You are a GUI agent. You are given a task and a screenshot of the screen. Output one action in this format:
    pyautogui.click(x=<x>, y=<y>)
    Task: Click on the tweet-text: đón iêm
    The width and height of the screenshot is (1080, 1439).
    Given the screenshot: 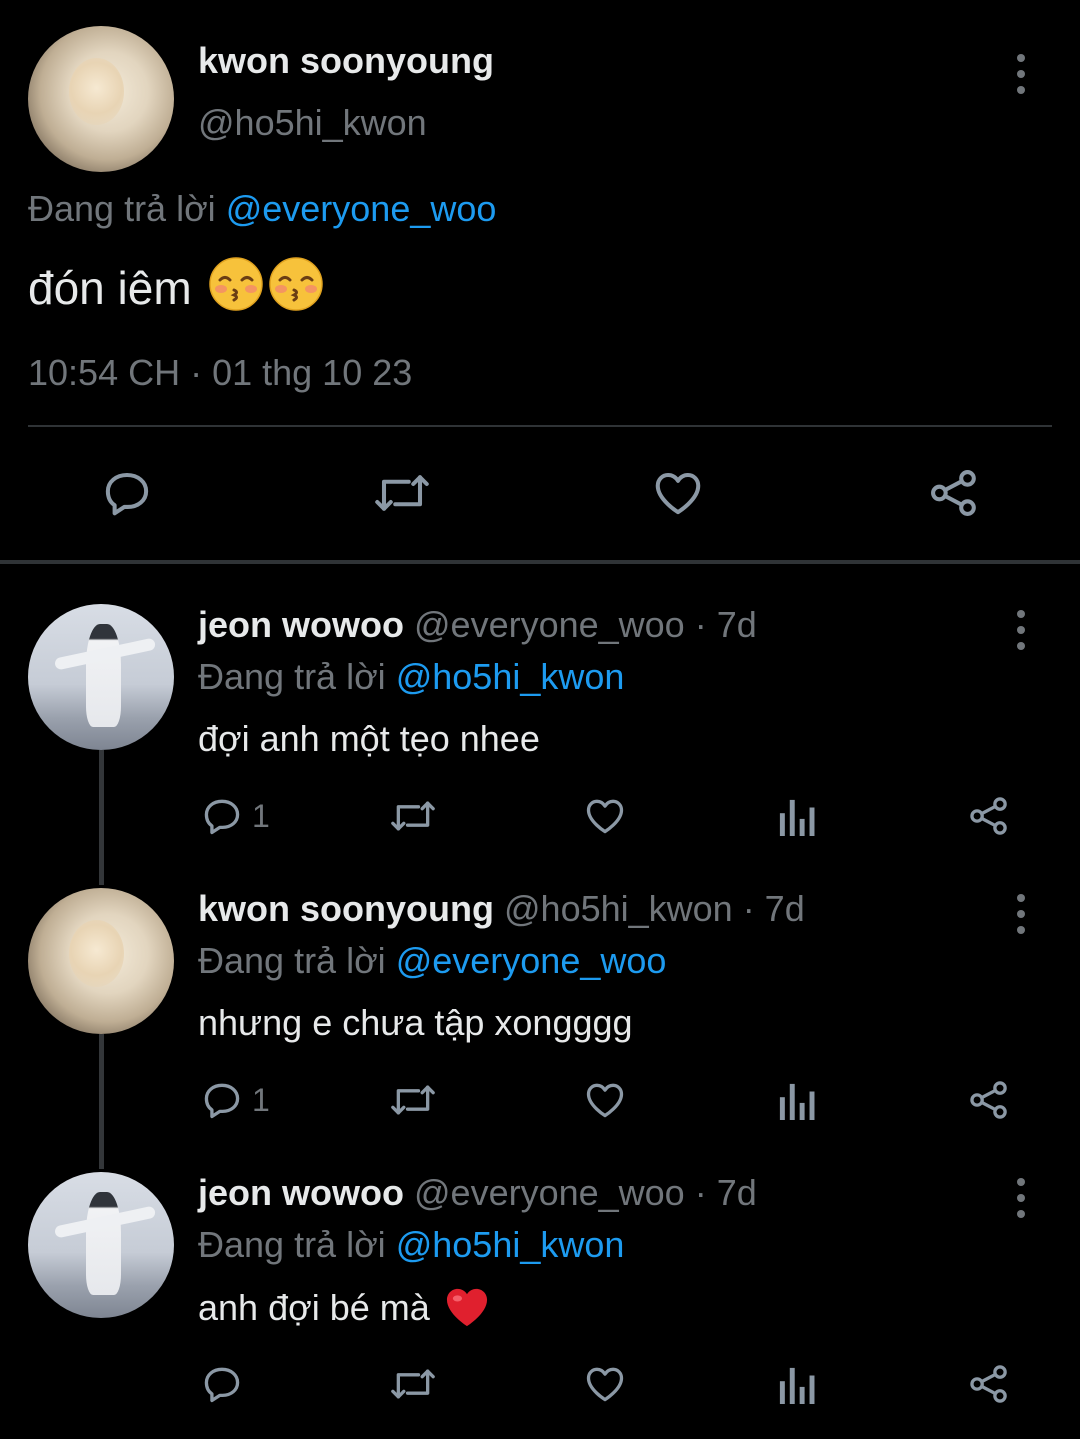 What is the action you would take?
    pyautogui.click(x=176, y=289)
    